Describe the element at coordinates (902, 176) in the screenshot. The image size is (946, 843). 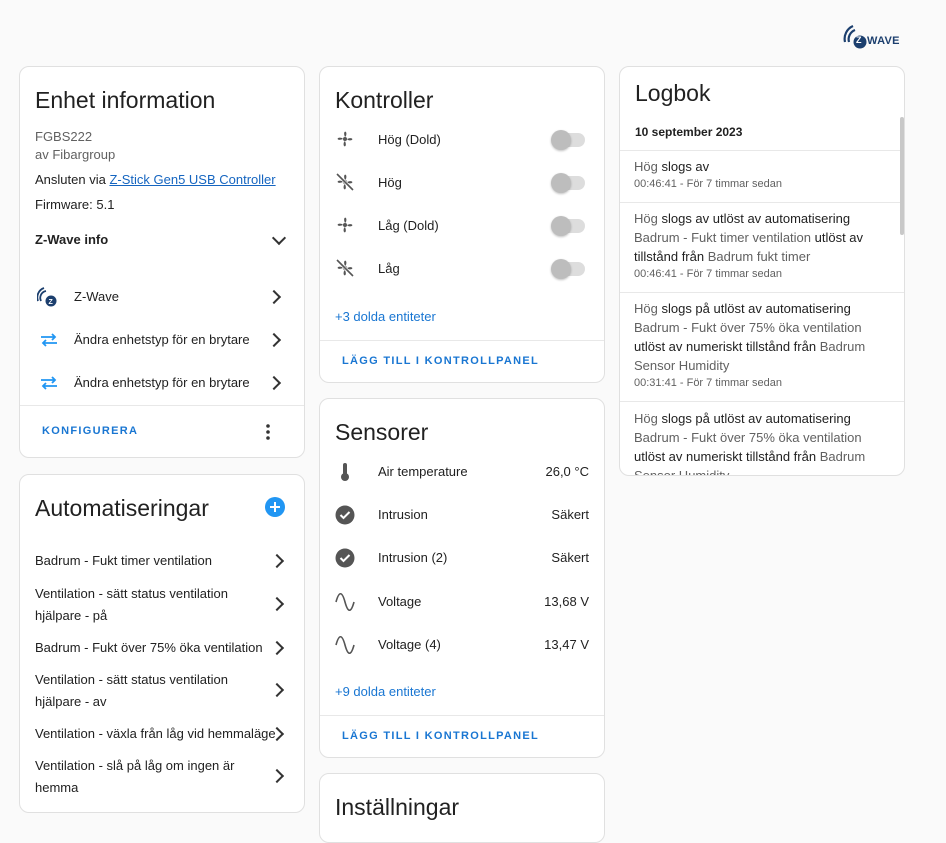
I see `logbook-scrollbar` at that location.